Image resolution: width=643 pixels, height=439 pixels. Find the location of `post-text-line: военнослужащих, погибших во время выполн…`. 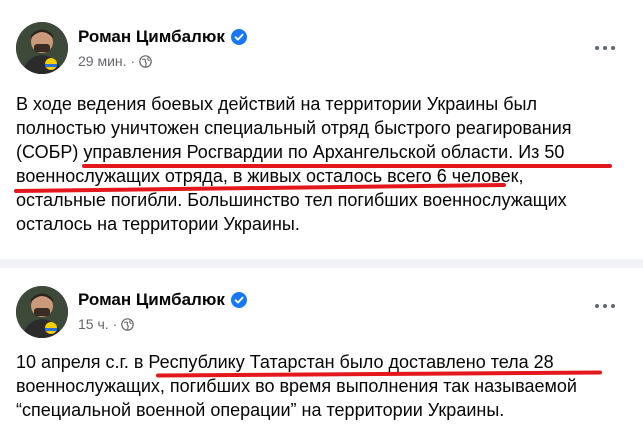

post-text-line: военнослужащих, погибших во время выполн… is located at coordinates (296, 386).